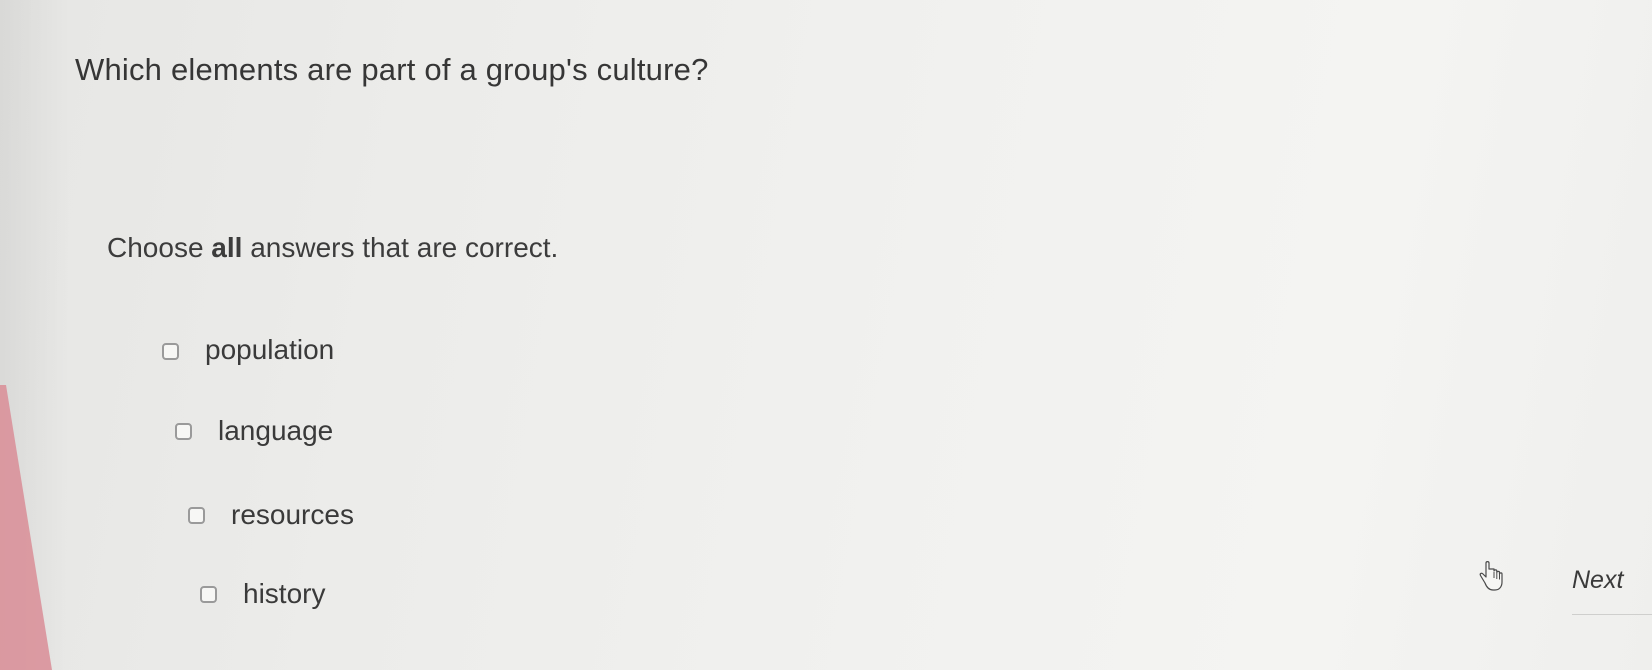  I want to click on hand-pointer-icon, so click(1491, 576).